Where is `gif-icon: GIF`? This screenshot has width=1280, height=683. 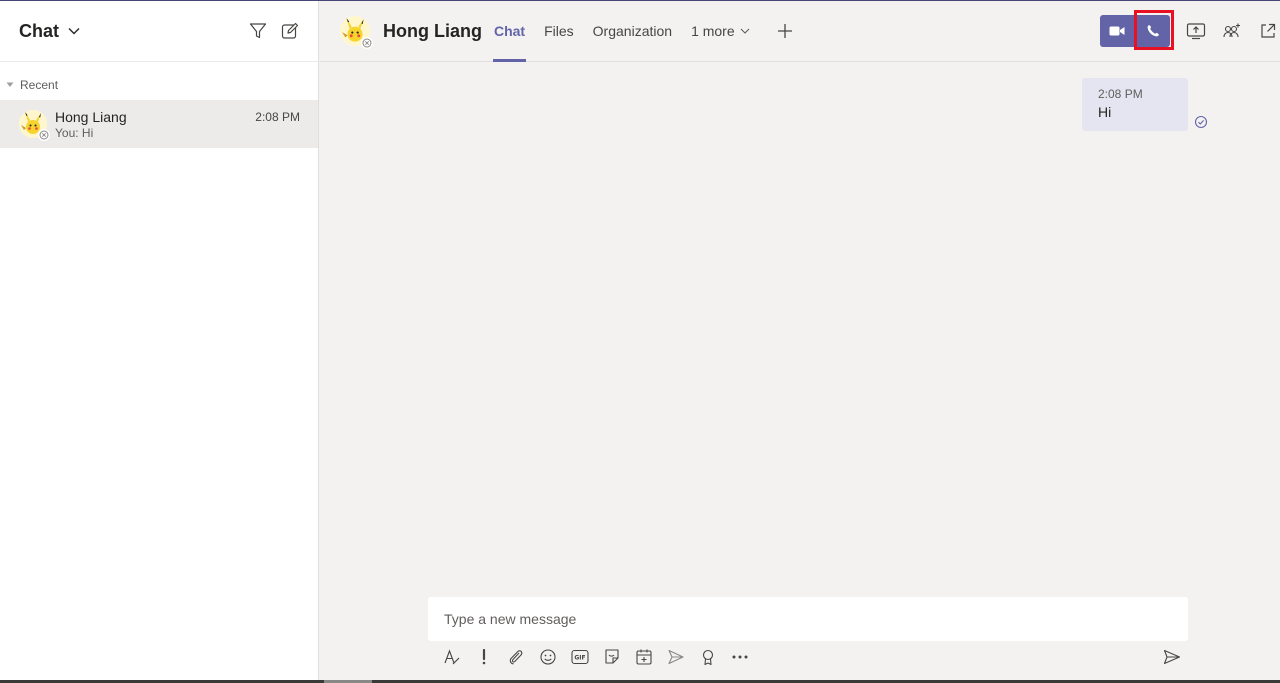 gif-icon: GIF is located at coordinates (580, 657).